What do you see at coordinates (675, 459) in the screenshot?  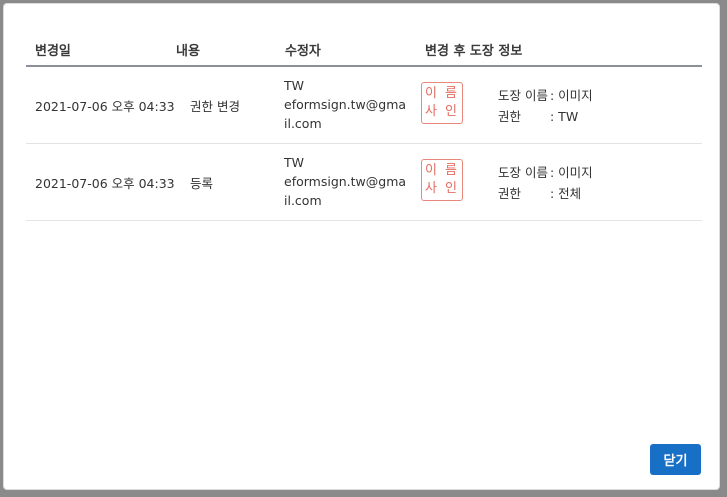 I see `close-button: 닫기` at bounding box center [675, 459].